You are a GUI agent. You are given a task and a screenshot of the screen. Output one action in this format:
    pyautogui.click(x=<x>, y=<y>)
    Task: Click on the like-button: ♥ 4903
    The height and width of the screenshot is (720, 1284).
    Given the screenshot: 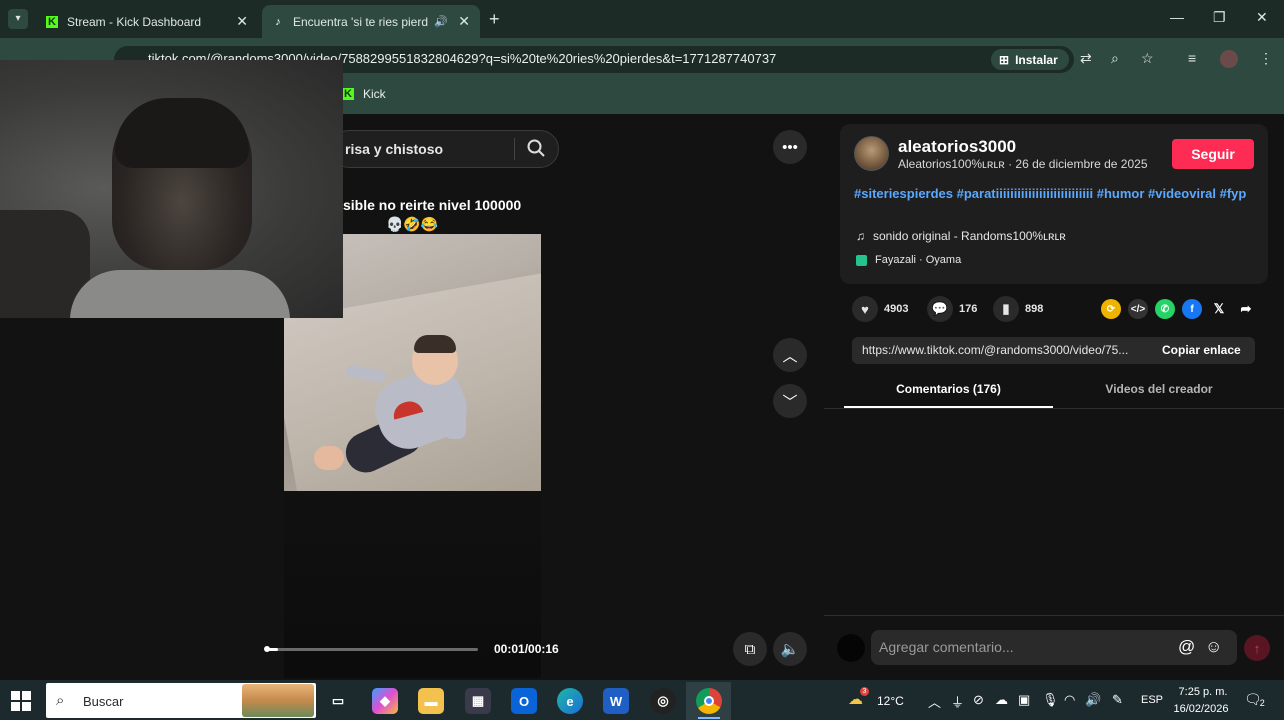 What is the action you would take?
    pyautogui.click(x=880, y=309)
    